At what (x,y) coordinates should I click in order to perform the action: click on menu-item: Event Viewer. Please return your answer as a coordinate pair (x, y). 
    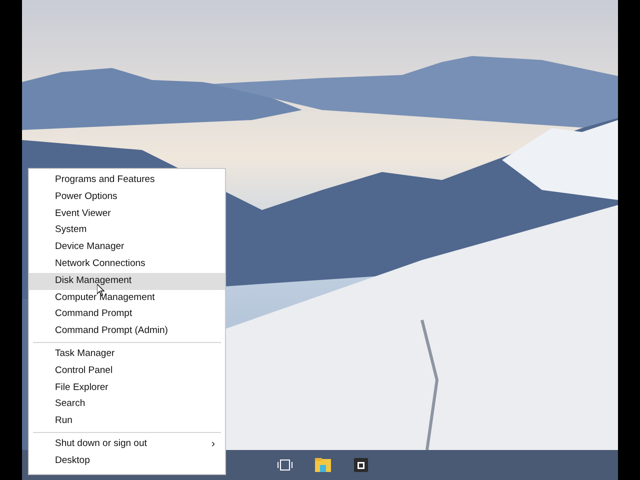
    Looking at the image, I should click on (127, 214).